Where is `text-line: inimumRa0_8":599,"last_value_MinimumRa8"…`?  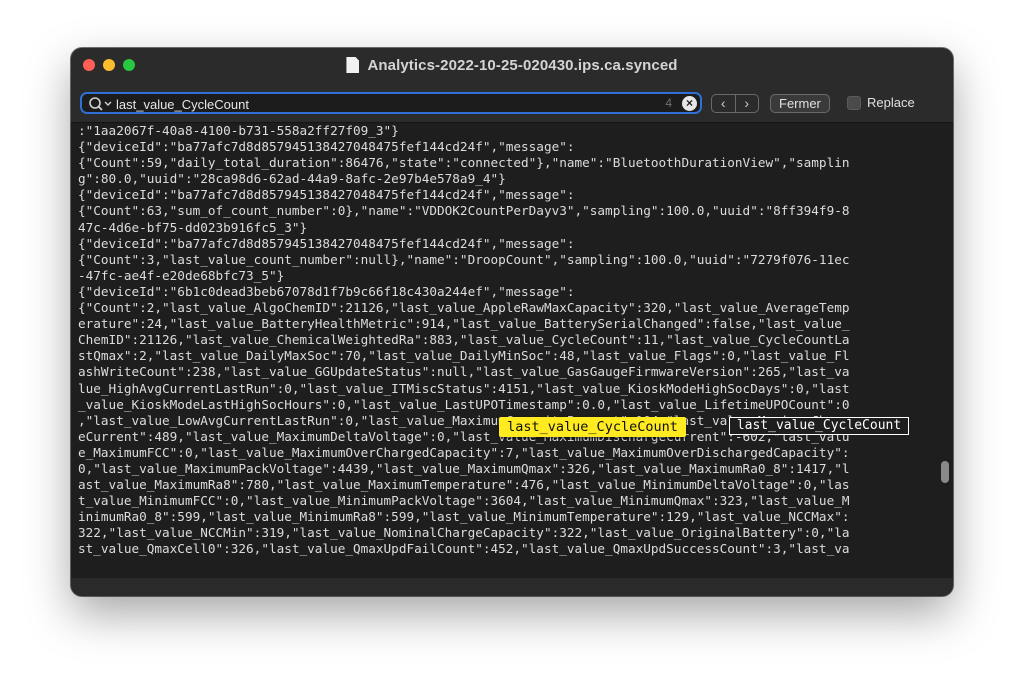
text-line: inimumRa0_8":599,"last_value_MinimumRa8"… is located at coordinates (507, 517).